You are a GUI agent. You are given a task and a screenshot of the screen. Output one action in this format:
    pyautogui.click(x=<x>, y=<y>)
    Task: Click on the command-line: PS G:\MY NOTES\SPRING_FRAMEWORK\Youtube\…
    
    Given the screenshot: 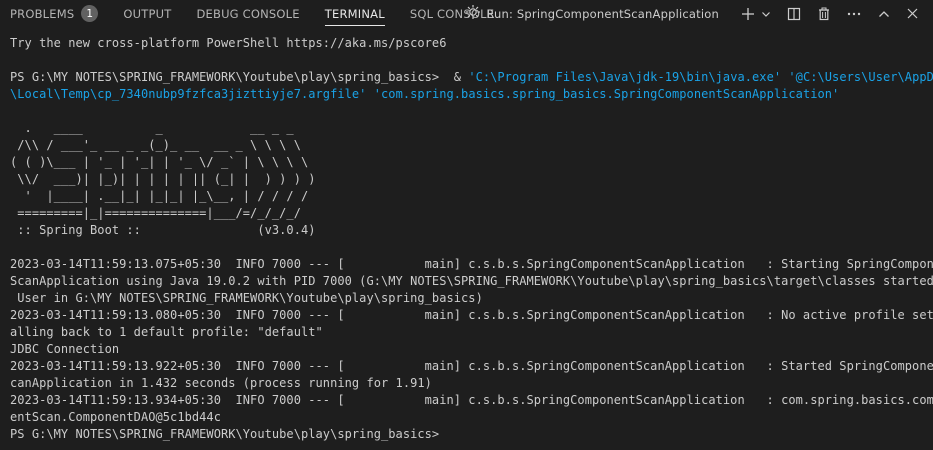 What is the action you would take?
    pyautogui.click(x=471, y=77)
    